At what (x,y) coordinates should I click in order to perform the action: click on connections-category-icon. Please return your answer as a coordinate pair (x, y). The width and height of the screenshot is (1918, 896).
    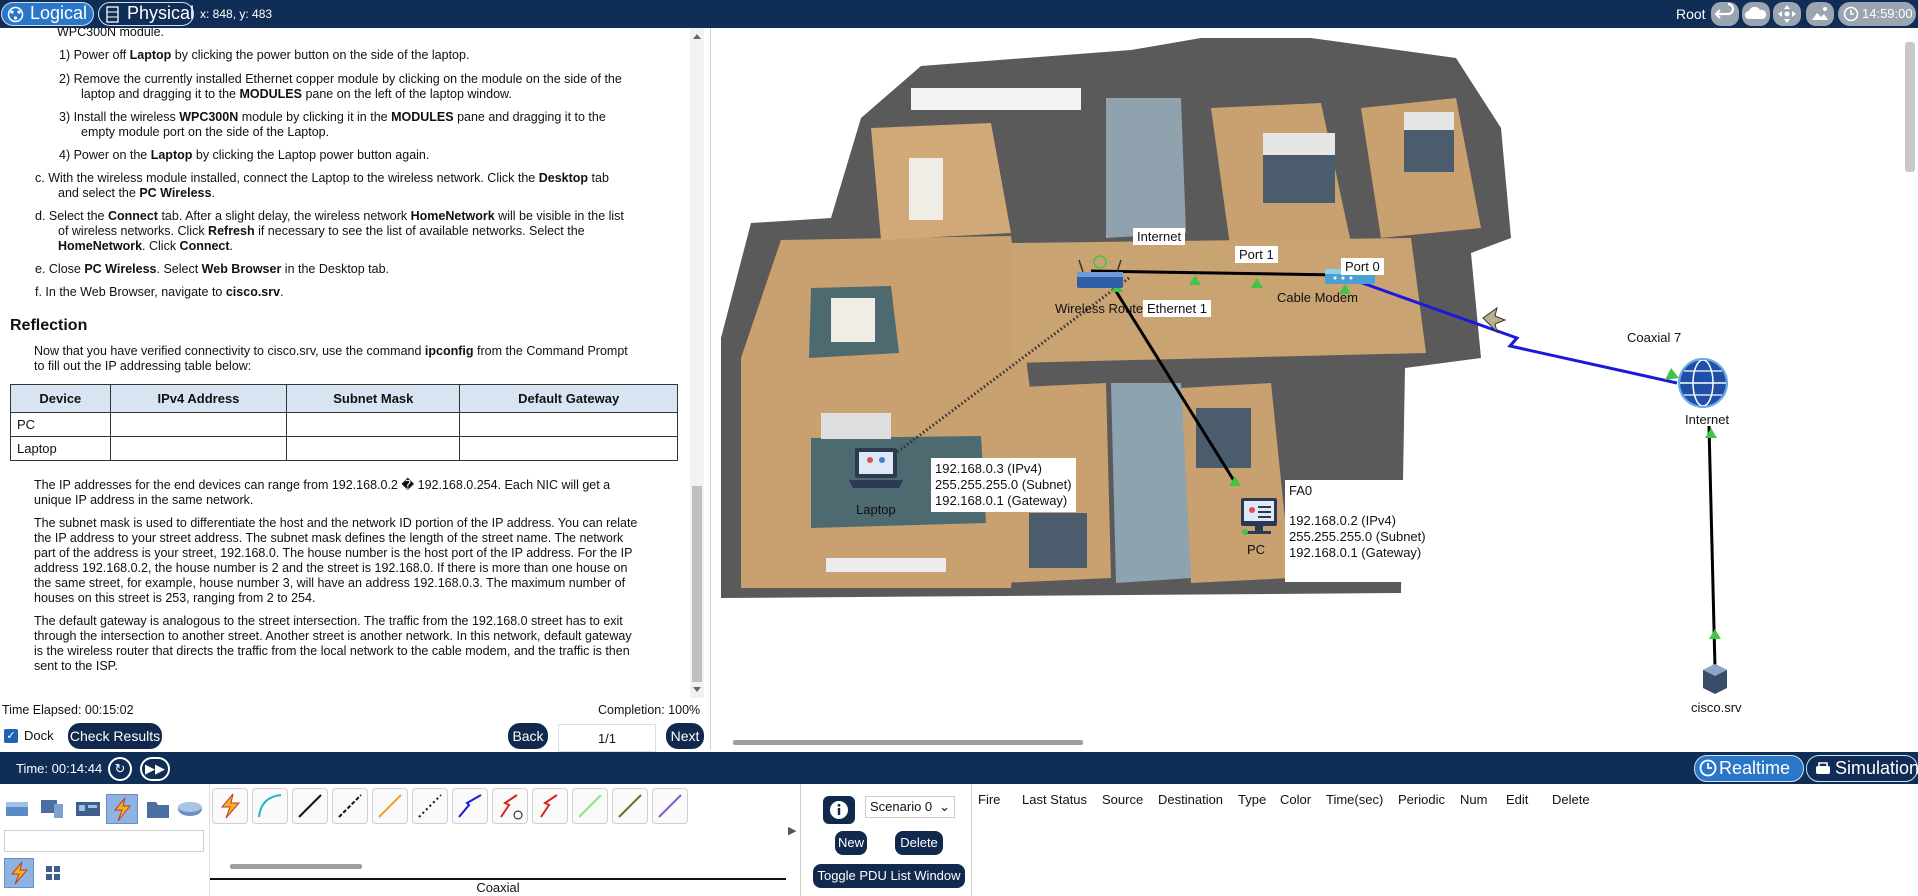
    Looking at the image, I should click on (122, 809).